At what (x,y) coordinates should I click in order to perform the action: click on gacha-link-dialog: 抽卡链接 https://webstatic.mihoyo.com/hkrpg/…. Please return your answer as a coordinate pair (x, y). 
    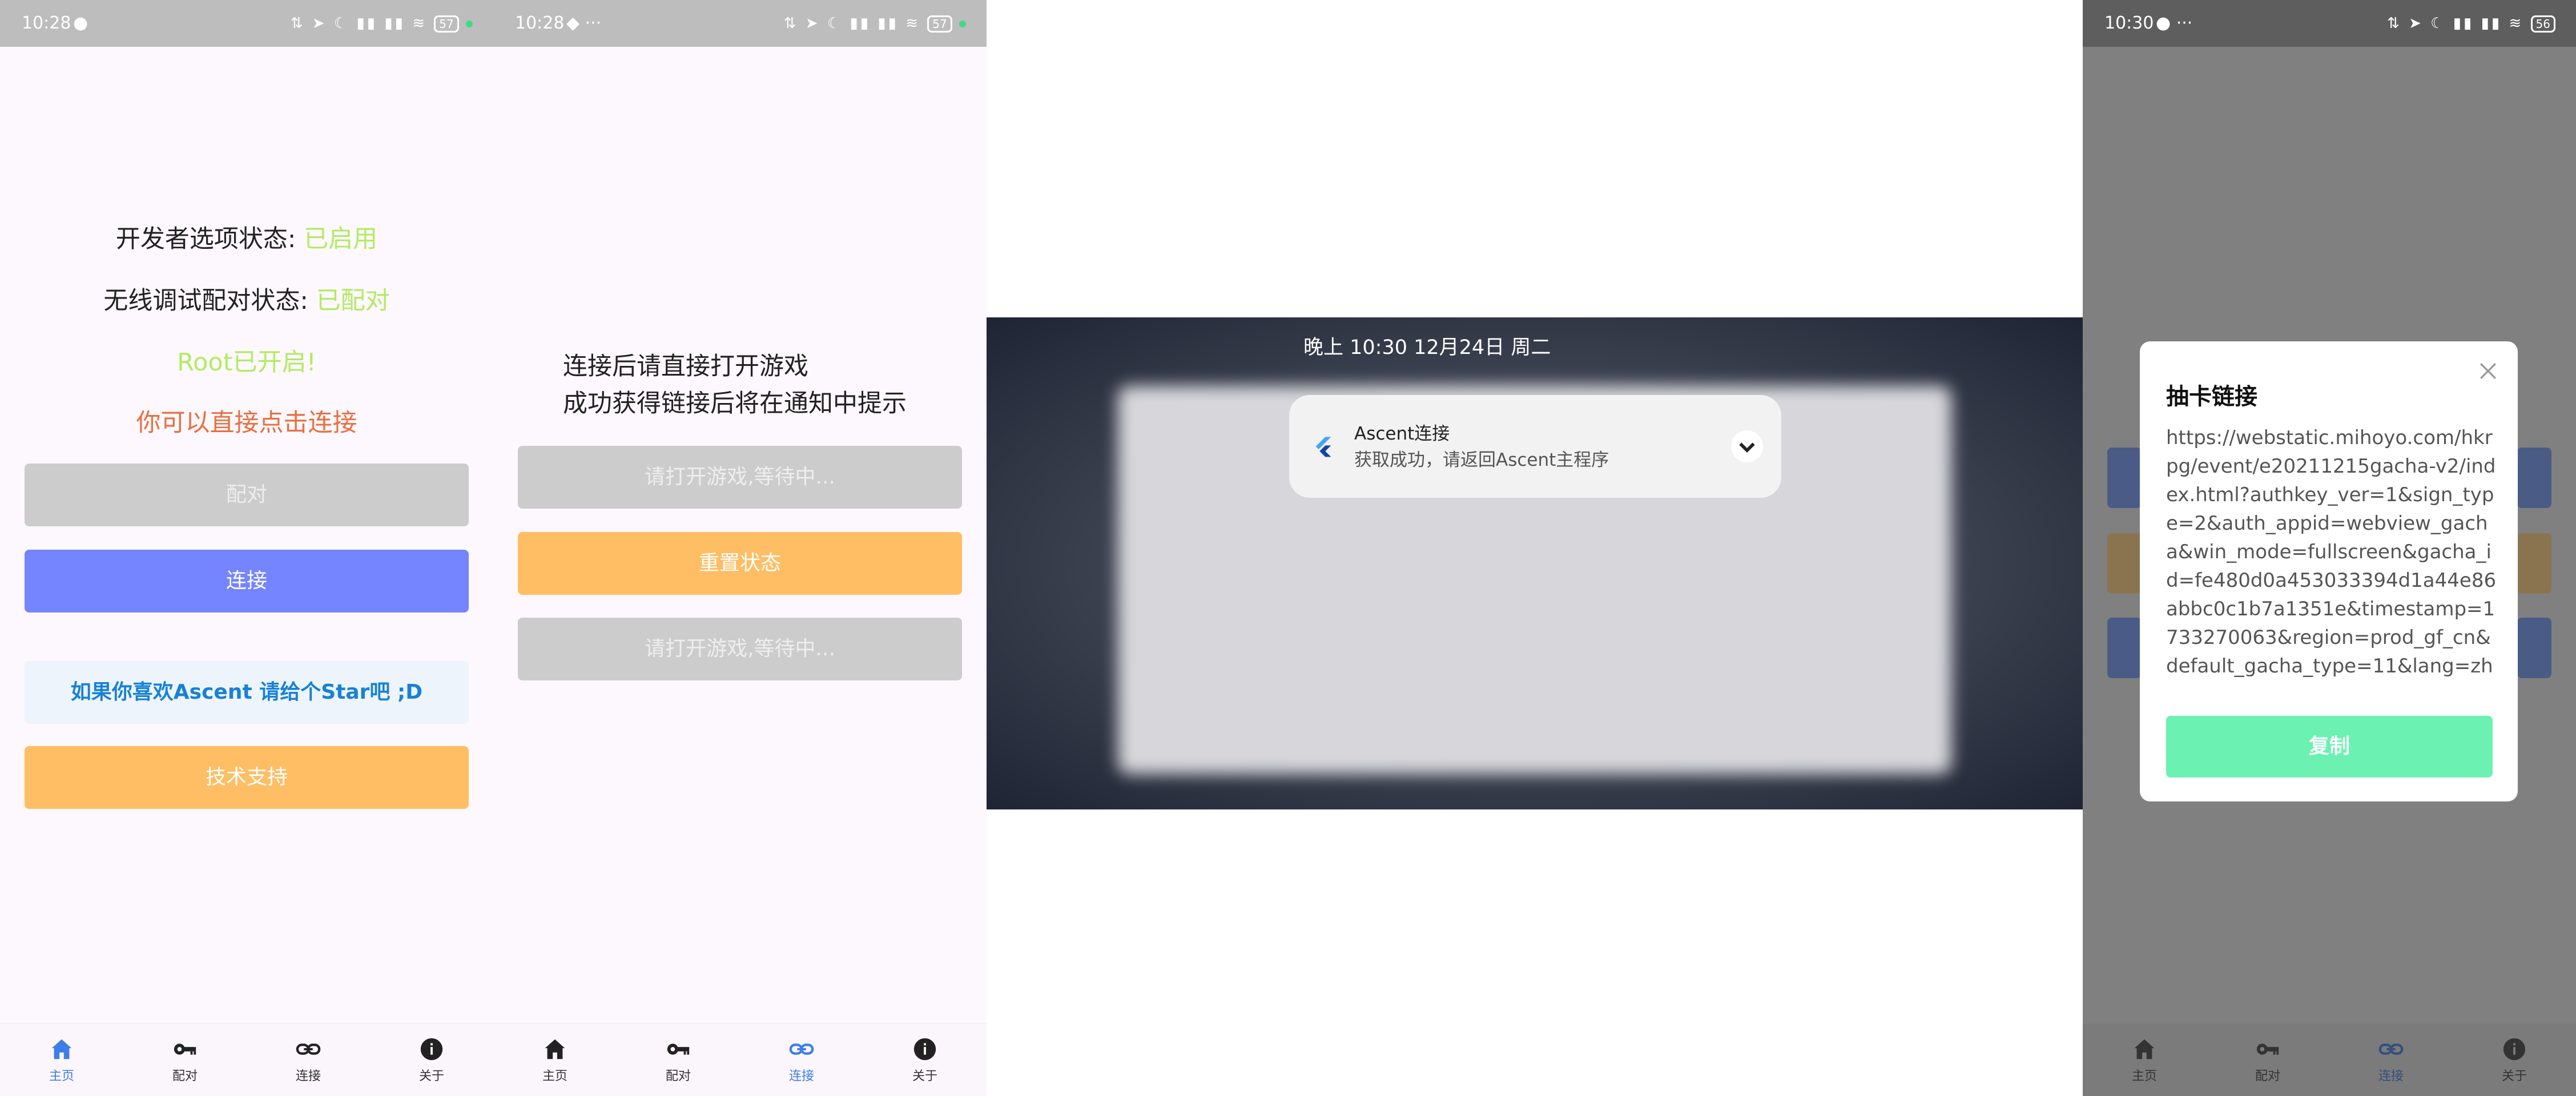
    Looking at the image, I should click on (2329, 571).